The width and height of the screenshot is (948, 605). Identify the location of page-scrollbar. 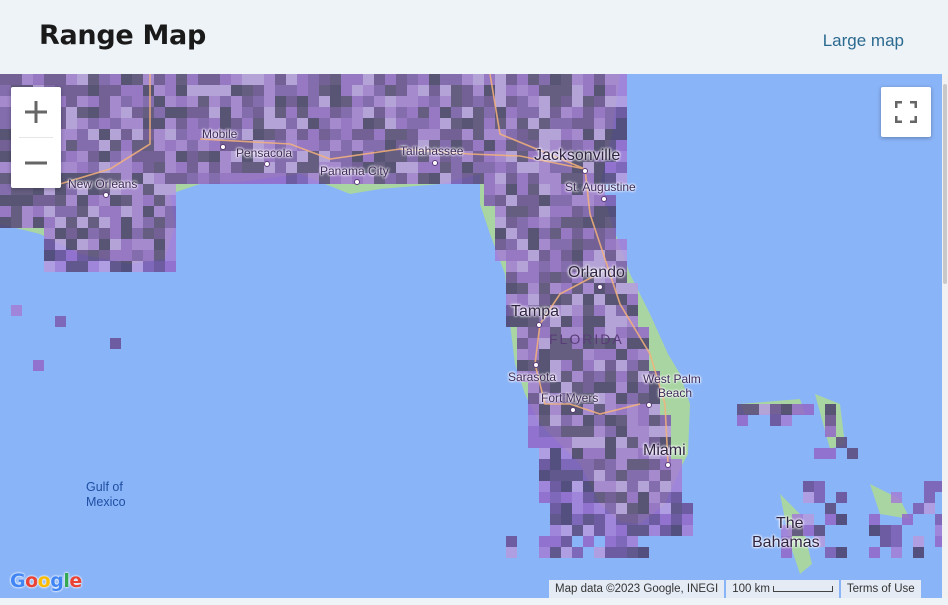
(945, 336).